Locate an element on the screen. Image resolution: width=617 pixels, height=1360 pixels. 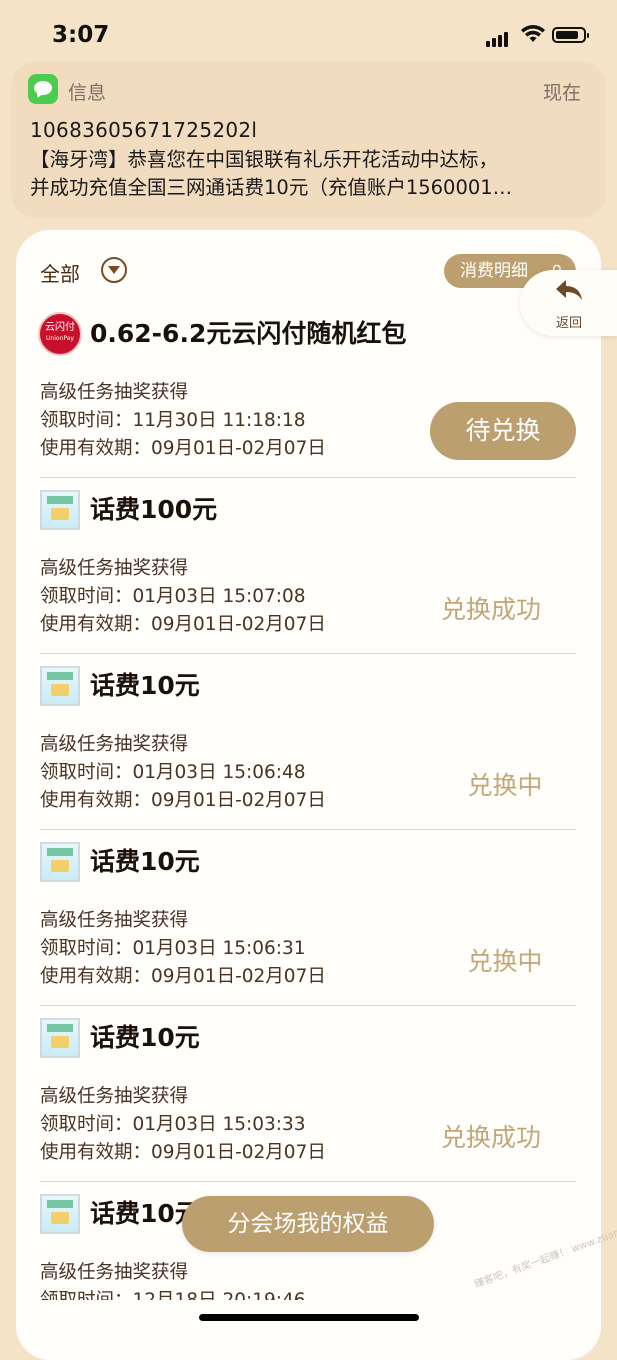
status-time: 3:07 is located at coordinates (81, 35).